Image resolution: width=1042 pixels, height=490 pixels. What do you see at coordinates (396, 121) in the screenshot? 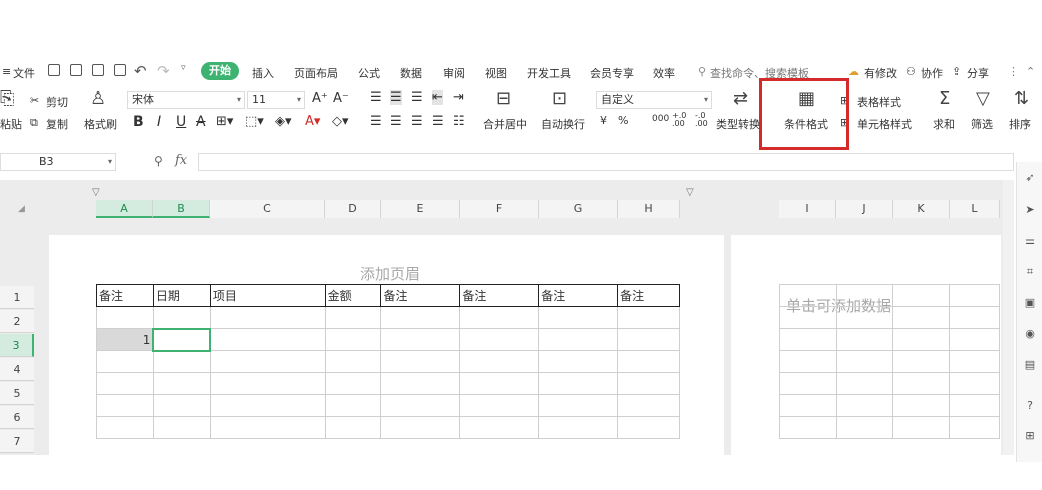
I see `align-center-icon: ☰` at bounding box center [396, 121].